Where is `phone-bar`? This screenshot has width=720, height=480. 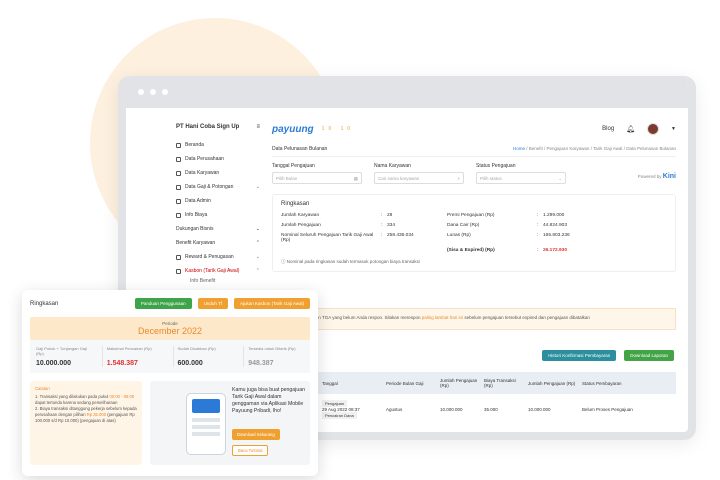
phone-bar is located at coordinates (206, 434).